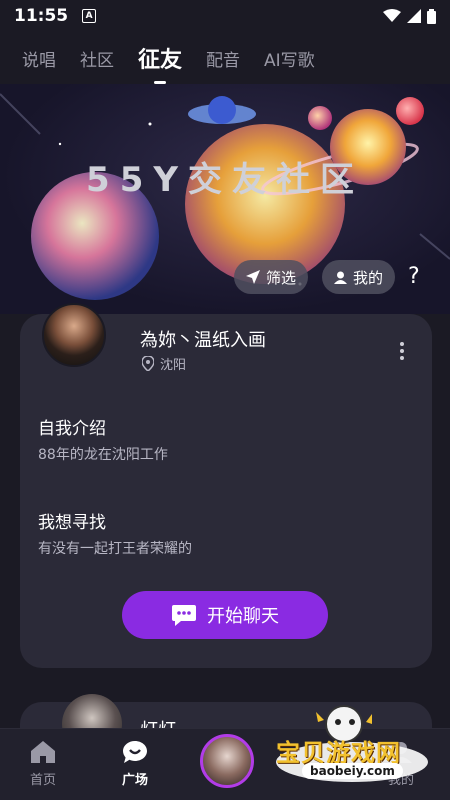 This screenshot has height=800, width=450. I want to click on wifi-icon, so click(392, 15).